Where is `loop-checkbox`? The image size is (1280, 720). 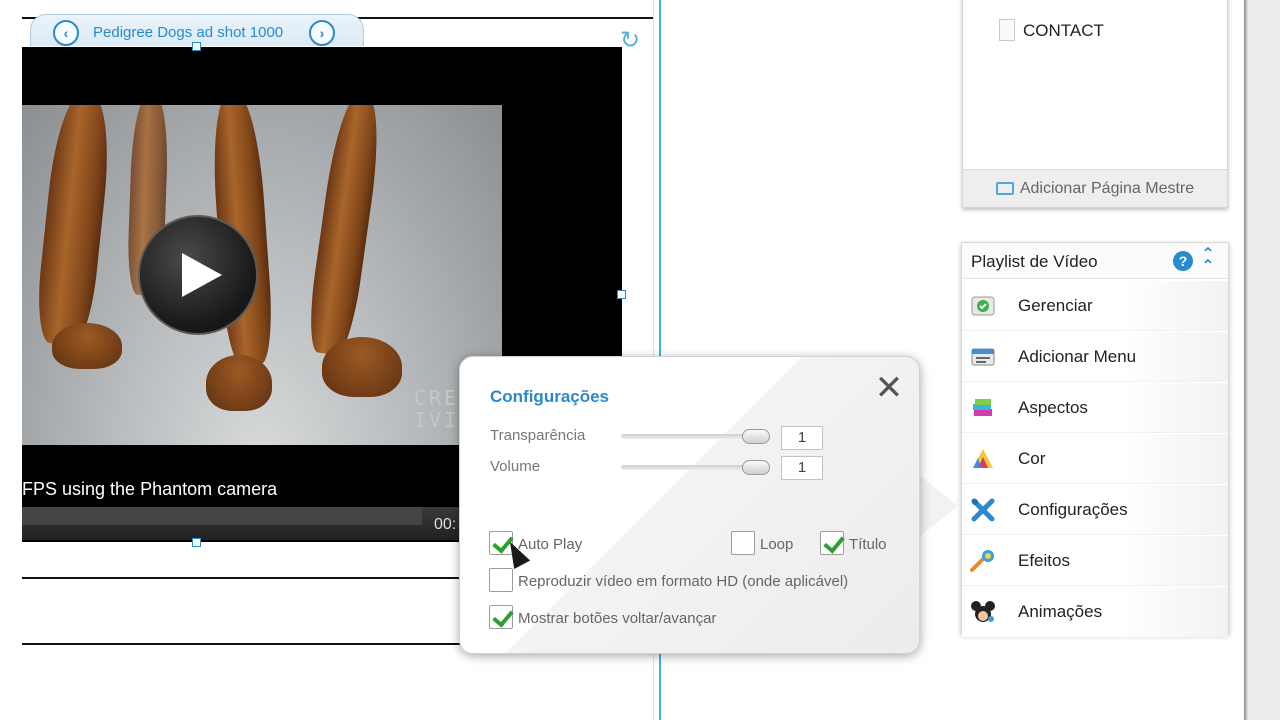 loop-checkbox is located at coordinates (743, 543).